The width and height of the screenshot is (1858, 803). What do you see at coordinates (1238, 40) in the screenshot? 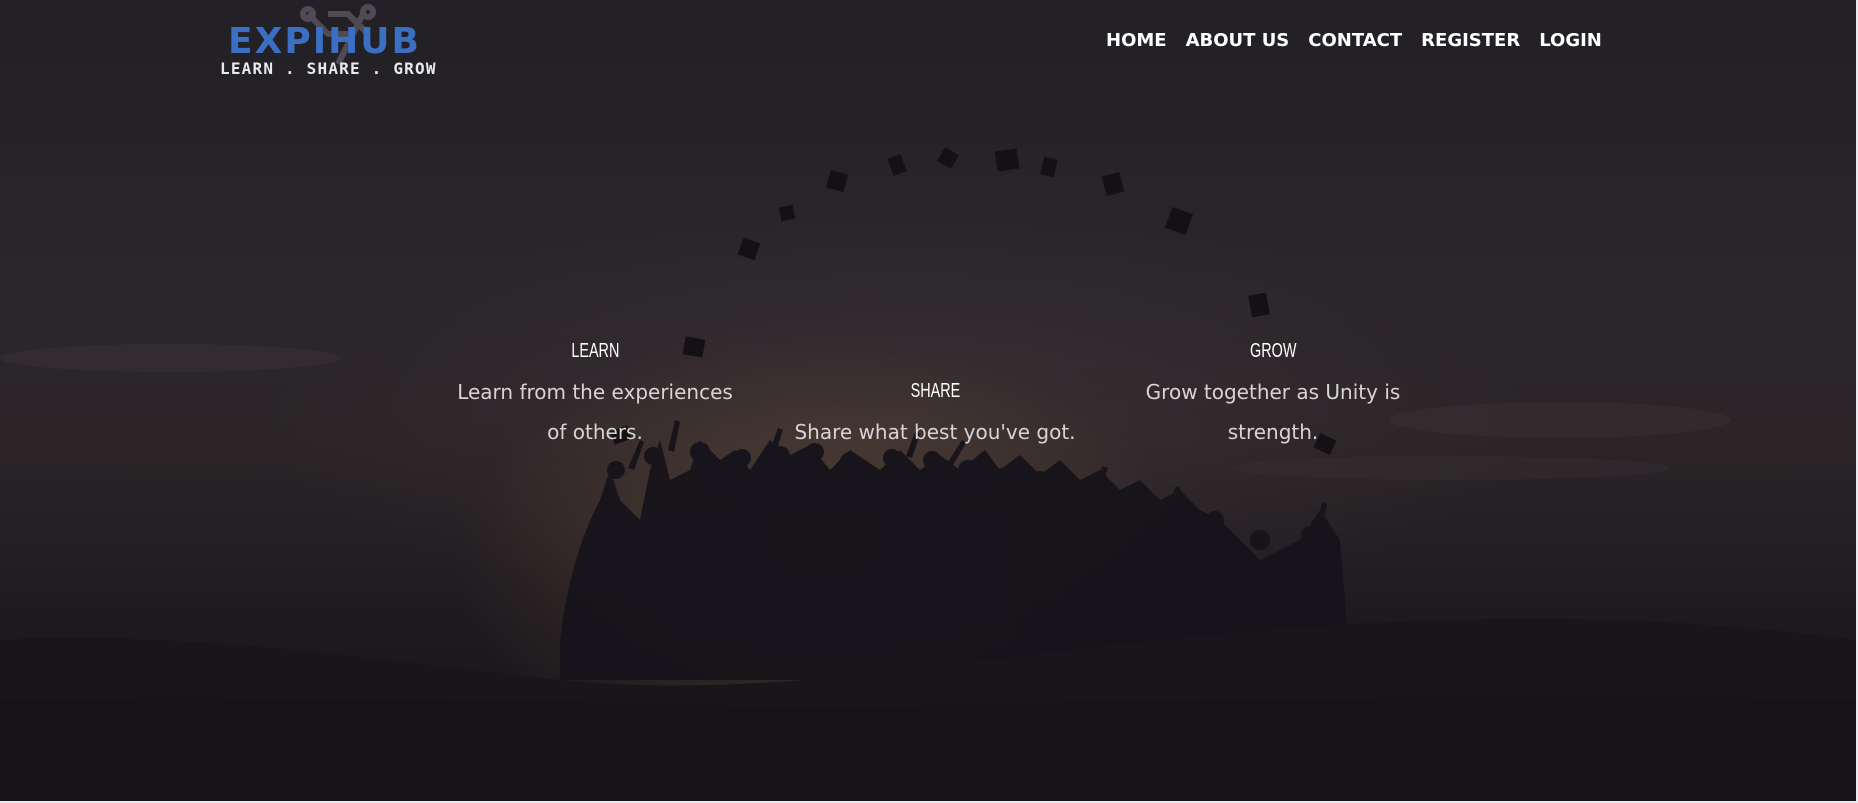
I see `nav-about-us-link: ABOUT US` at bounding box center [1238, 40].